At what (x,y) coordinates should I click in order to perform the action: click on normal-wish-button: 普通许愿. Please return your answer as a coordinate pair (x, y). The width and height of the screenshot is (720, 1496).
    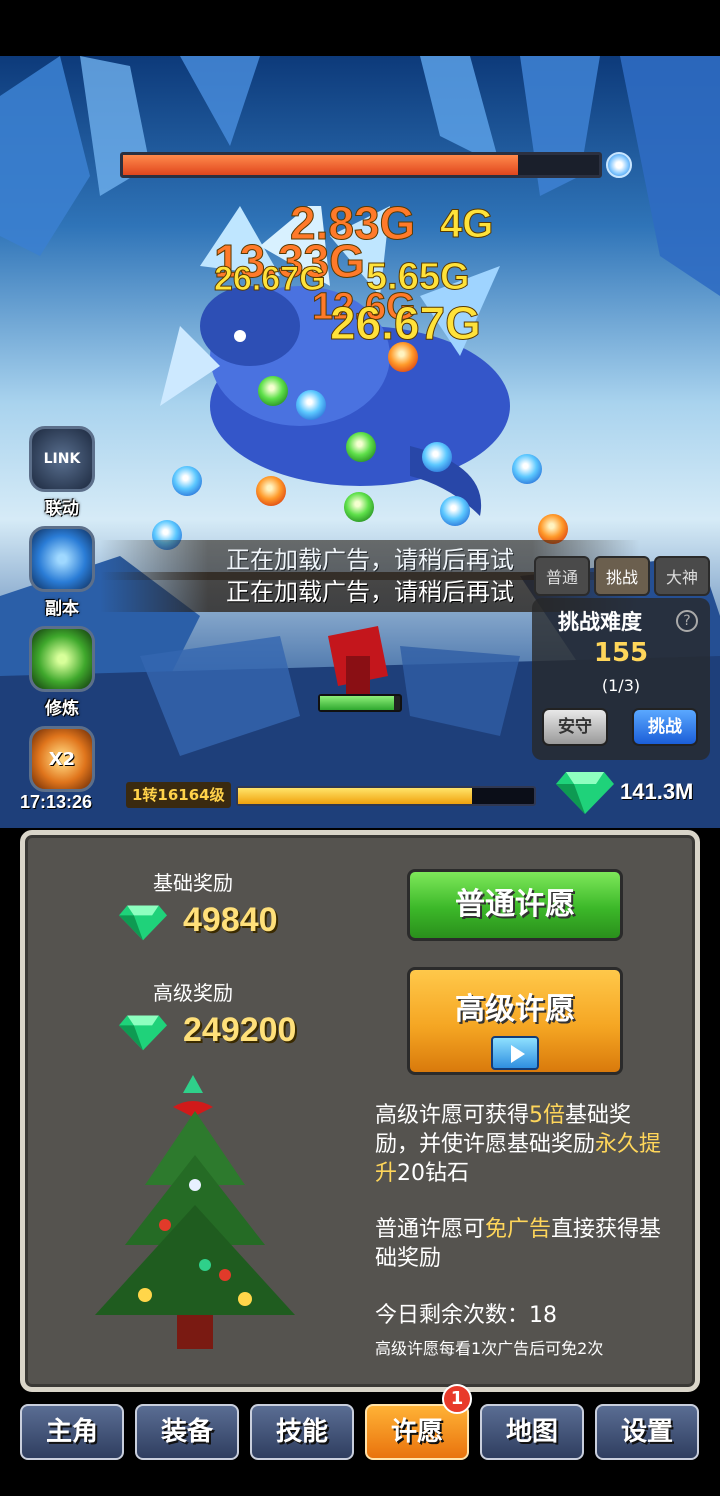
    Looking at the image, I should click on (515, 905).